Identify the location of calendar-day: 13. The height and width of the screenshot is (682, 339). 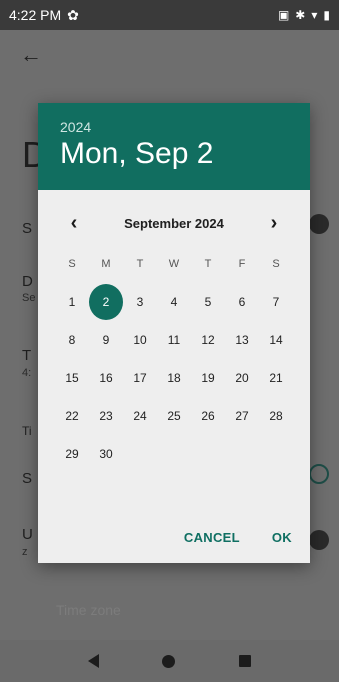
(242, 340).